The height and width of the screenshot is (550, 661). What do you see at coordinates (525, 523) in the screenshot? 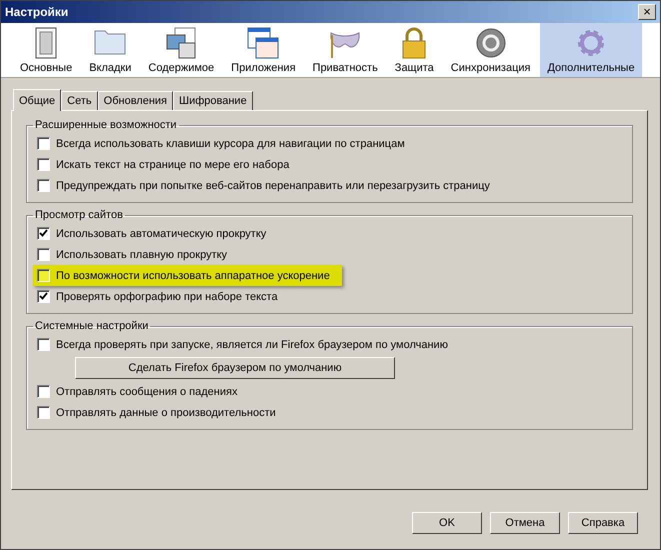
I see `dialog-button: Отмена` at bounding box center [525, 523].